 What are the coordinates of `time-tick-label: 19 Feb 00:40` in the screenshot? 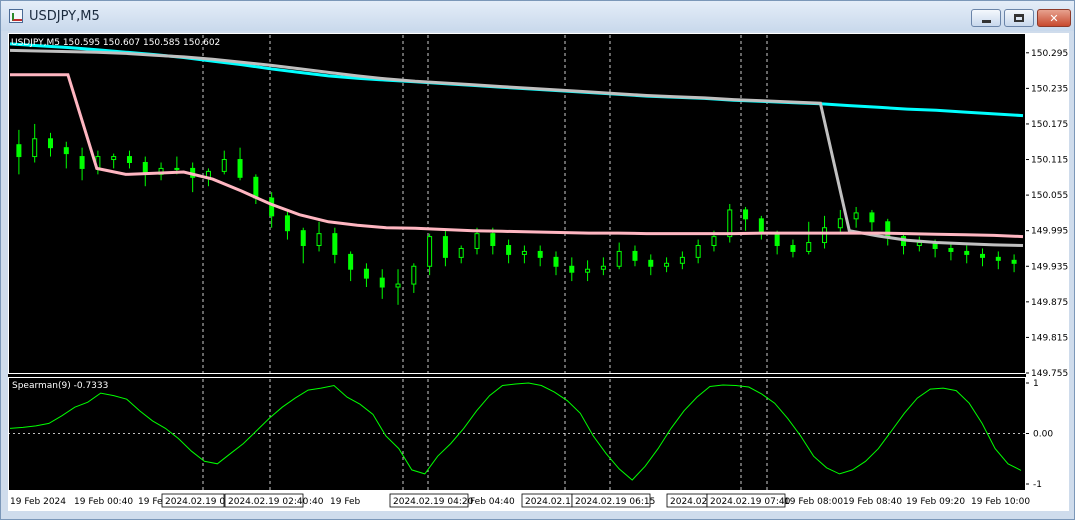 It's located at (103, 502).